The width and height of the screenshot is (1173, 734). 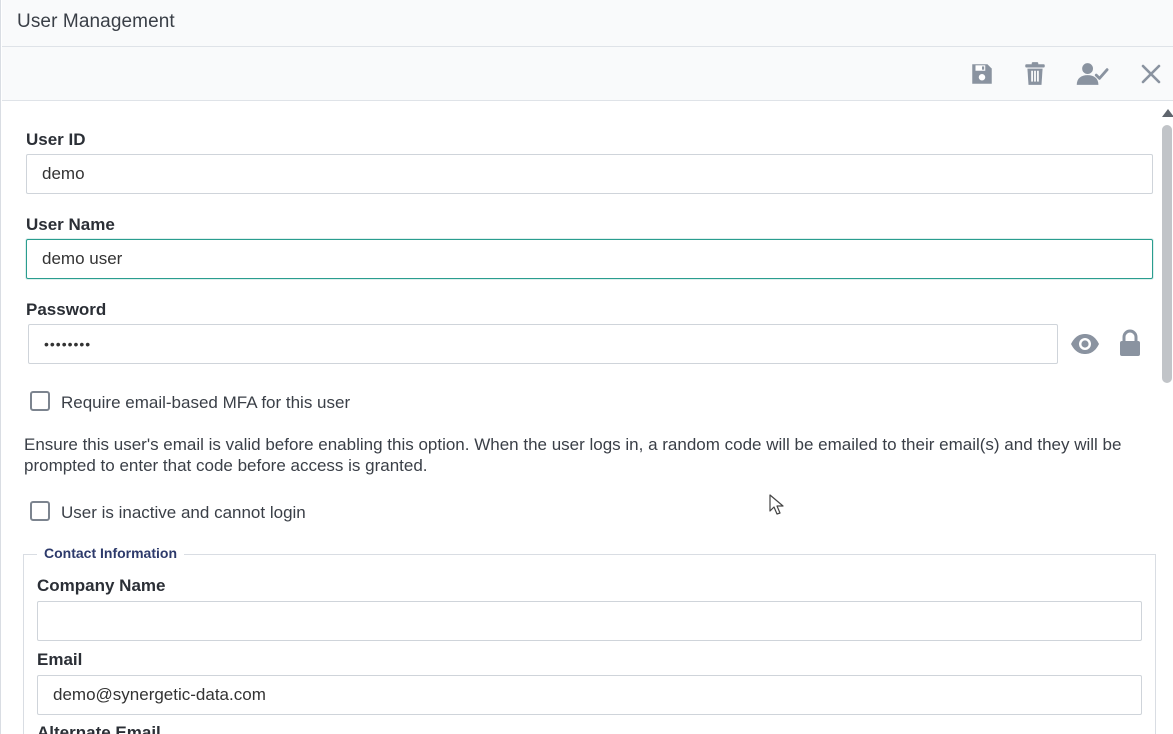 I want to click on email-field, so click(x=589, y=695).